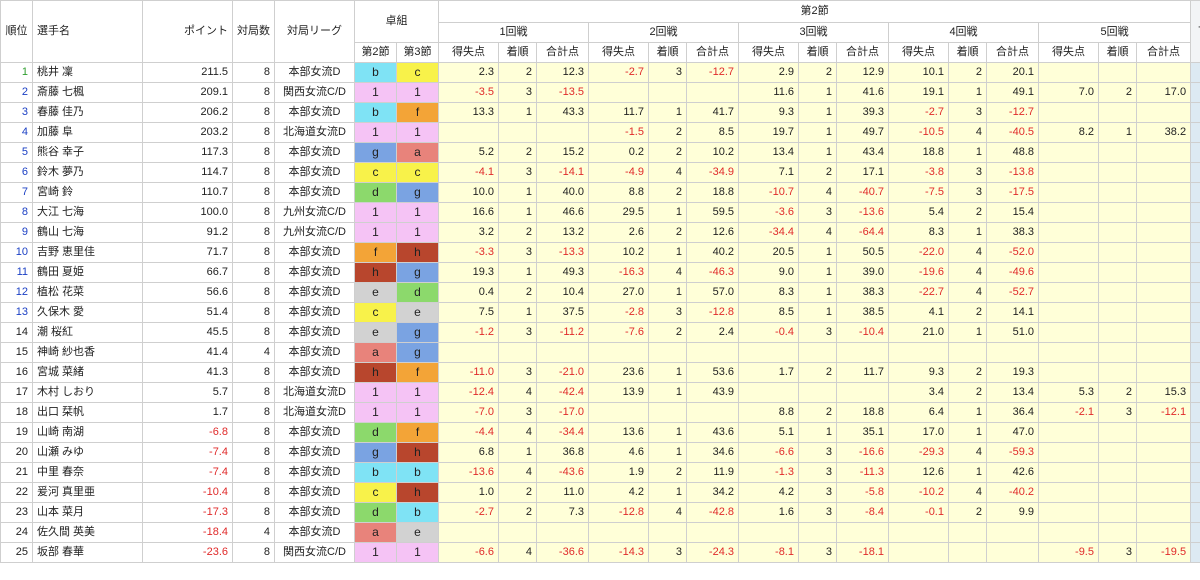 The width and height of the screenshot is (1200, 580). Describe the element at coordinates (468, 172) in the screenshot. I see `round-1-score: -4.1` at that location.